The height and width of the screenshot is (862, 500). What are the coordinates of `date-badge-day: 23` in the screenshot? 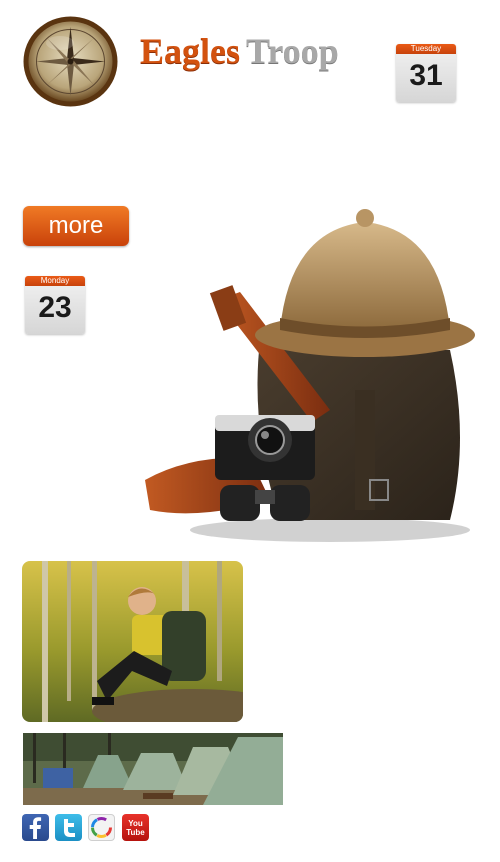 It's located at (55, 307).